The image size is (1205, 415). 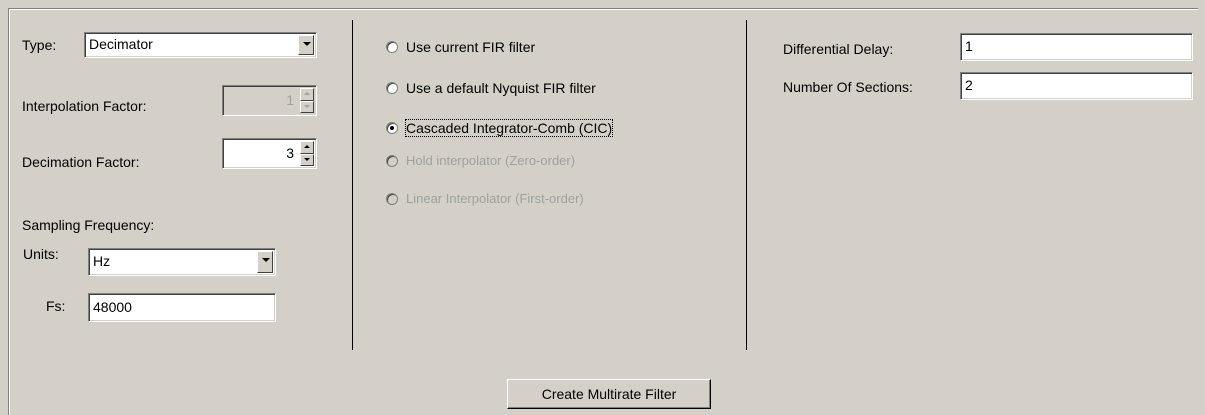 What do you see at coordinates (269, 100) in the screenshot?
I see `interpolation-factor-spinner: 1` at bounding box center [269, 100].